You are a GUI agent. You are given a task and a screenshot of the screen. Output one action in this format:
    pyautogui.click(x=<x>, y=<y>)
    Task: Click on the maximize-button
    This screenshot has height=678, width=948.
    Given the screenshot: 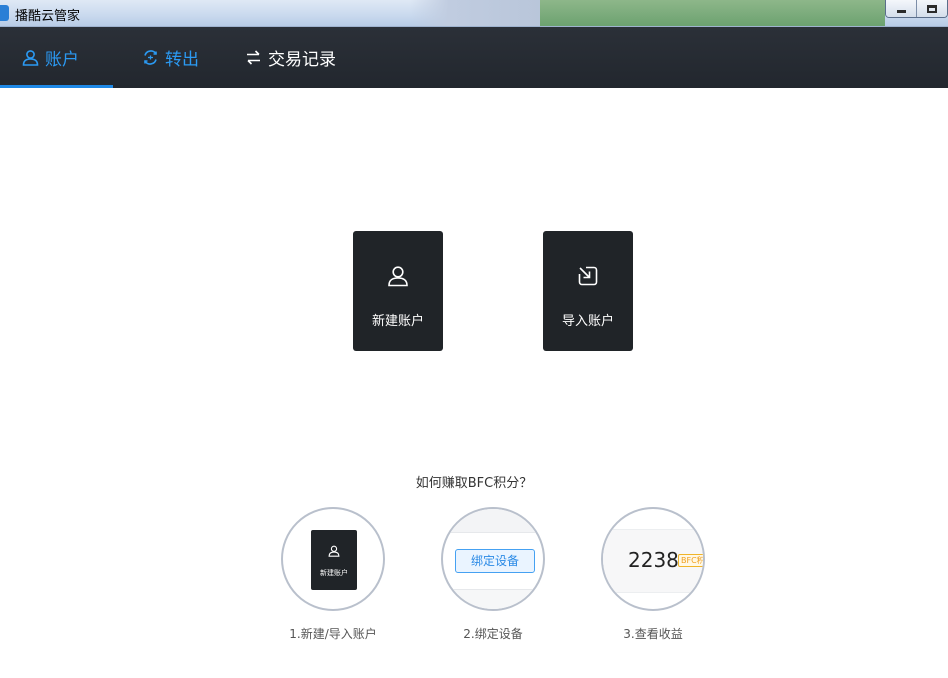 What is the action you would take?
    pyautogui.click(x=932, y=8)
    